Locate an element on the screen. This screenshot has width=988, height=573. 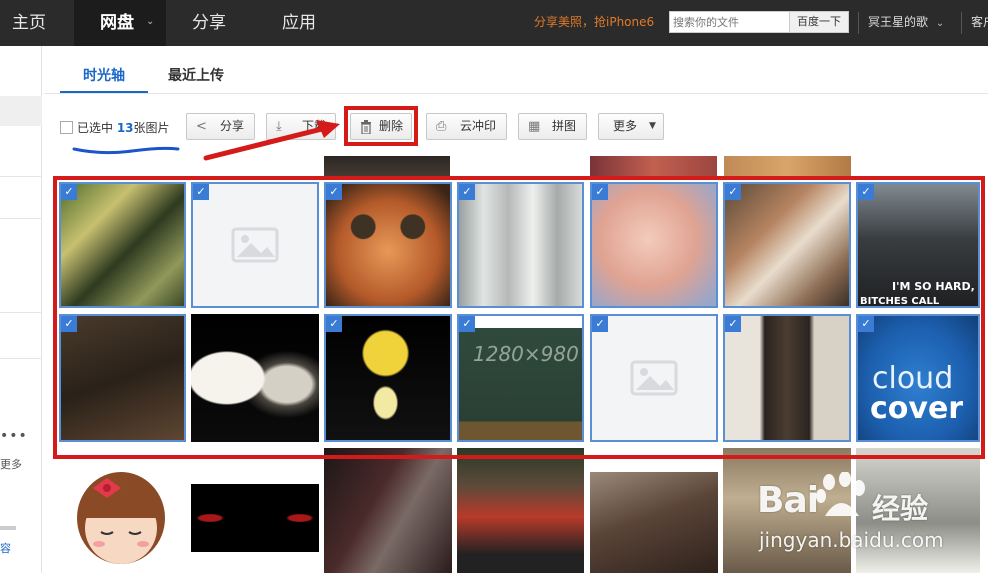
caret-down-icon: ▼ is located at coordinates (652, 126).